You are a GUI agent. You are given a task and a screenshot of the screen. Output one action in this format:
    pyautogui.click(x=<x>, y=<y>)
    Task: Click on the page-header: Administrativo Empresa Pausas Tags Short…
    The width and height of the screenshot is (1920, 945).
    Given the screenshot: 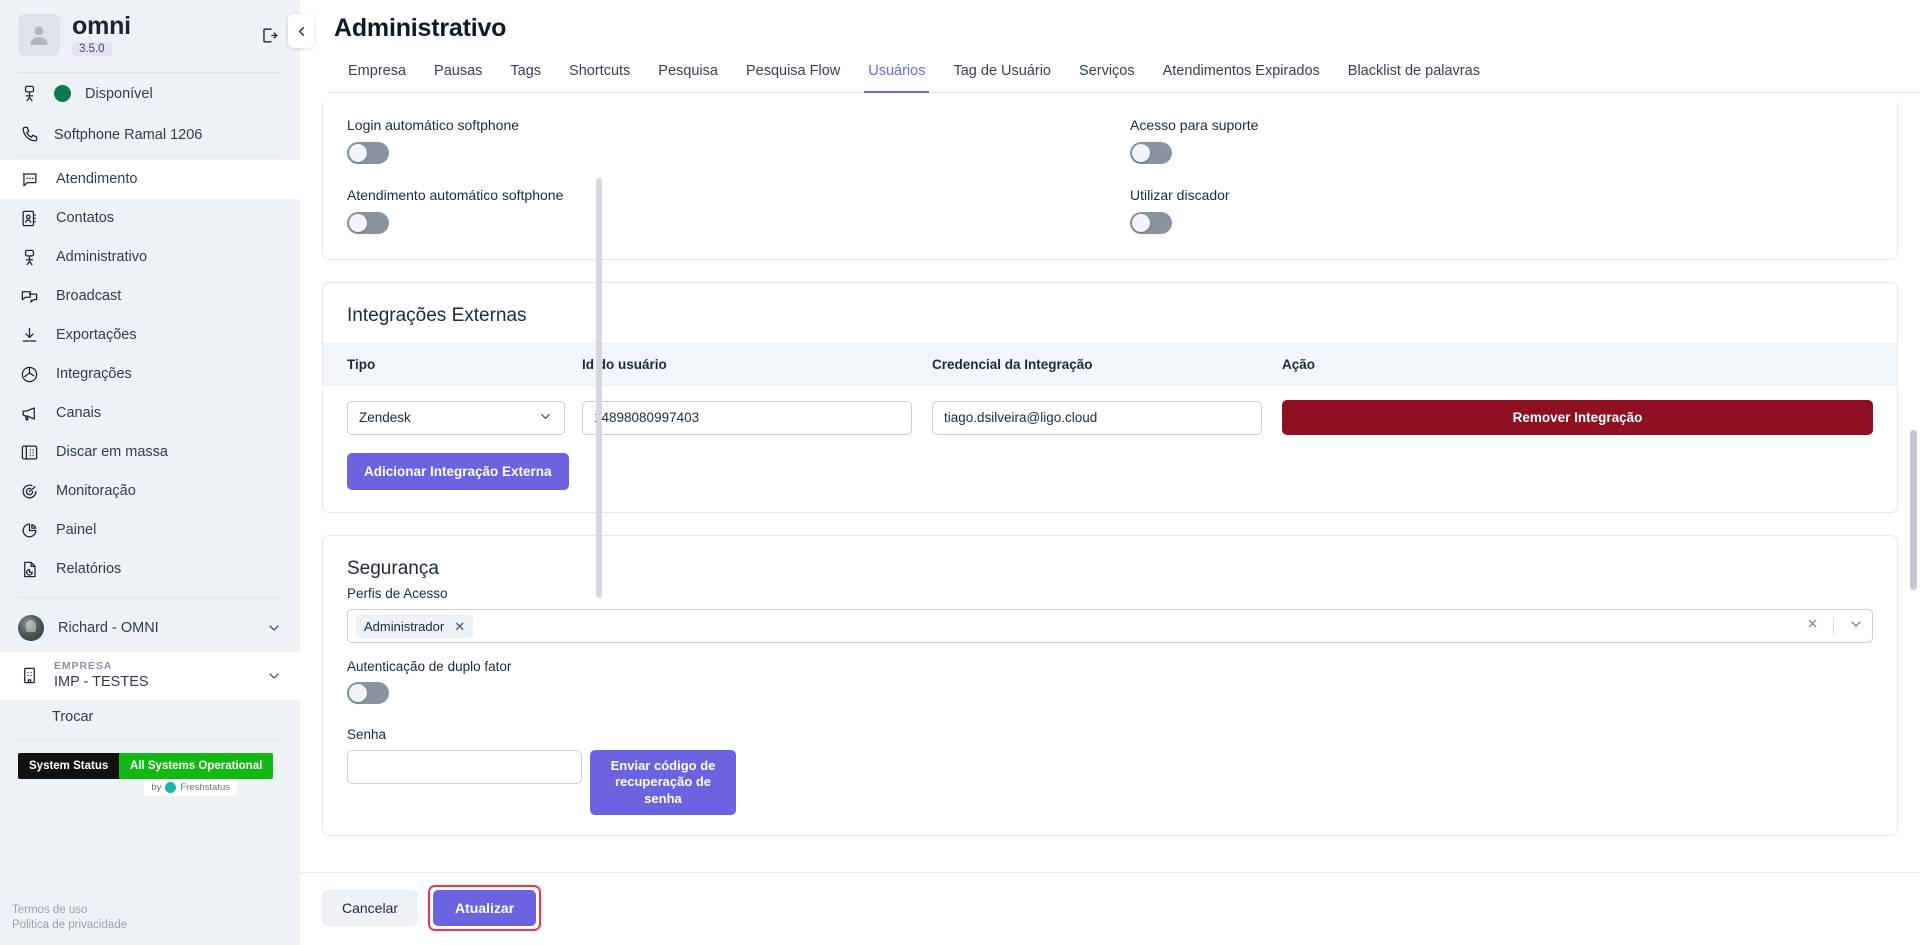 What is the action you would take?
    pyautogui.click(x=1104, y=46)
    